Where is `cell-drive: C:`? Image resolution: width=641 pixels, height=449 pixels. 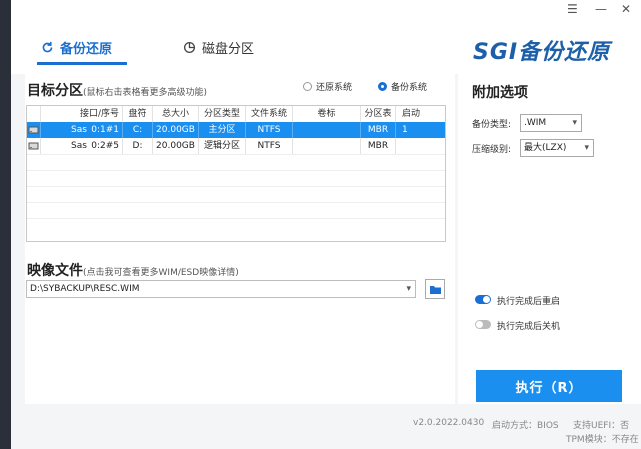
cell-drive: C: is located at coordinates (138, 130).